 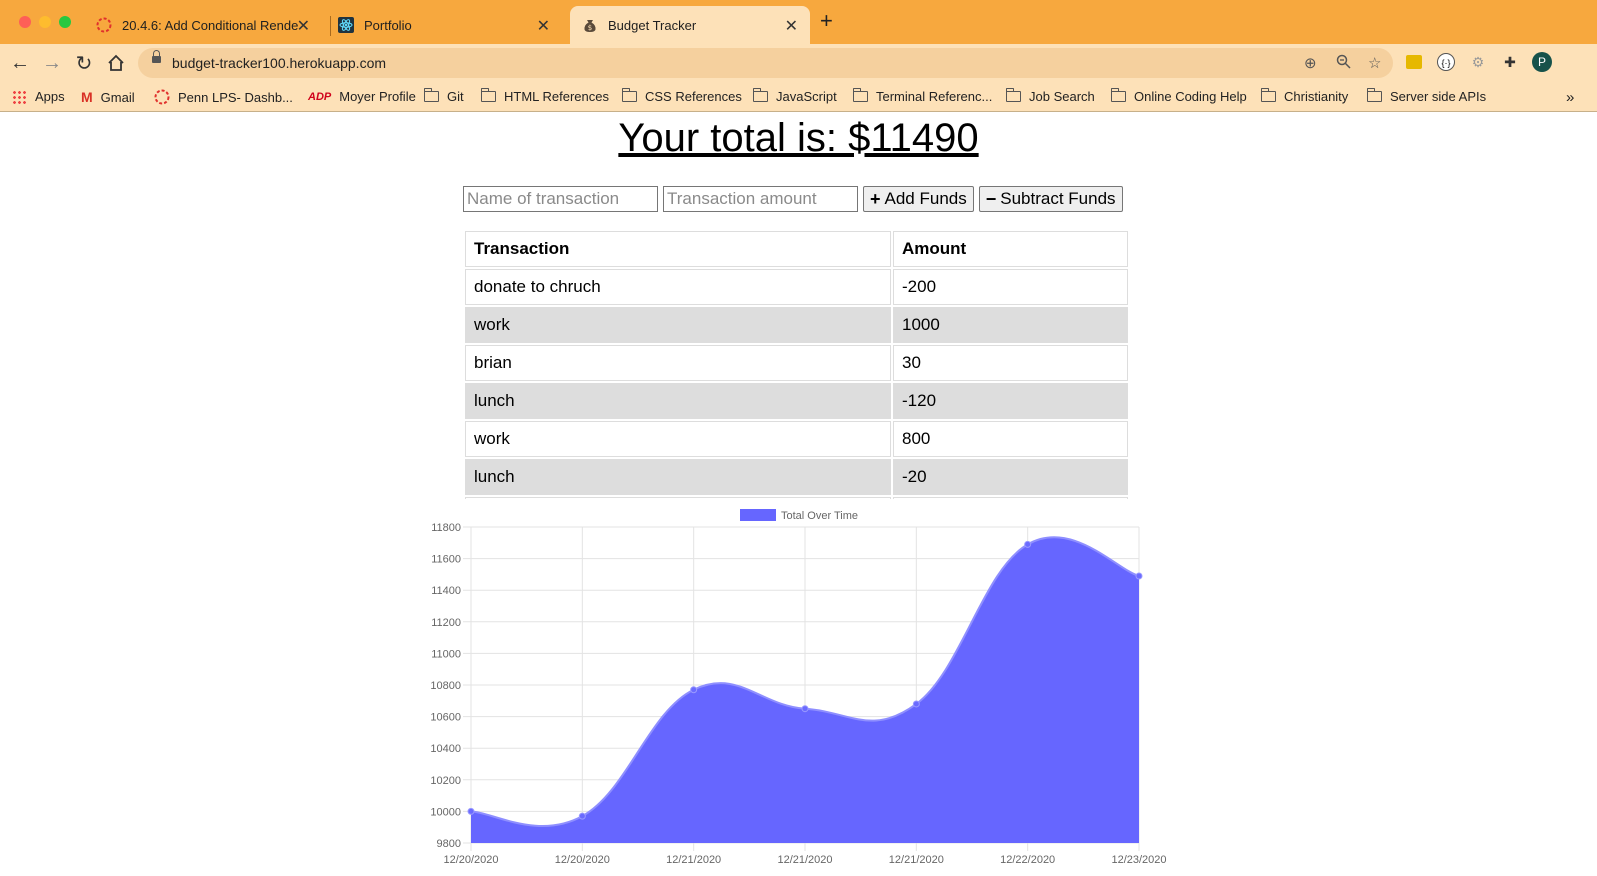 What do you see at coordinates (560, 199) in the screenshot?
I see `transaction-name-input` at bounding box center [560, 199].